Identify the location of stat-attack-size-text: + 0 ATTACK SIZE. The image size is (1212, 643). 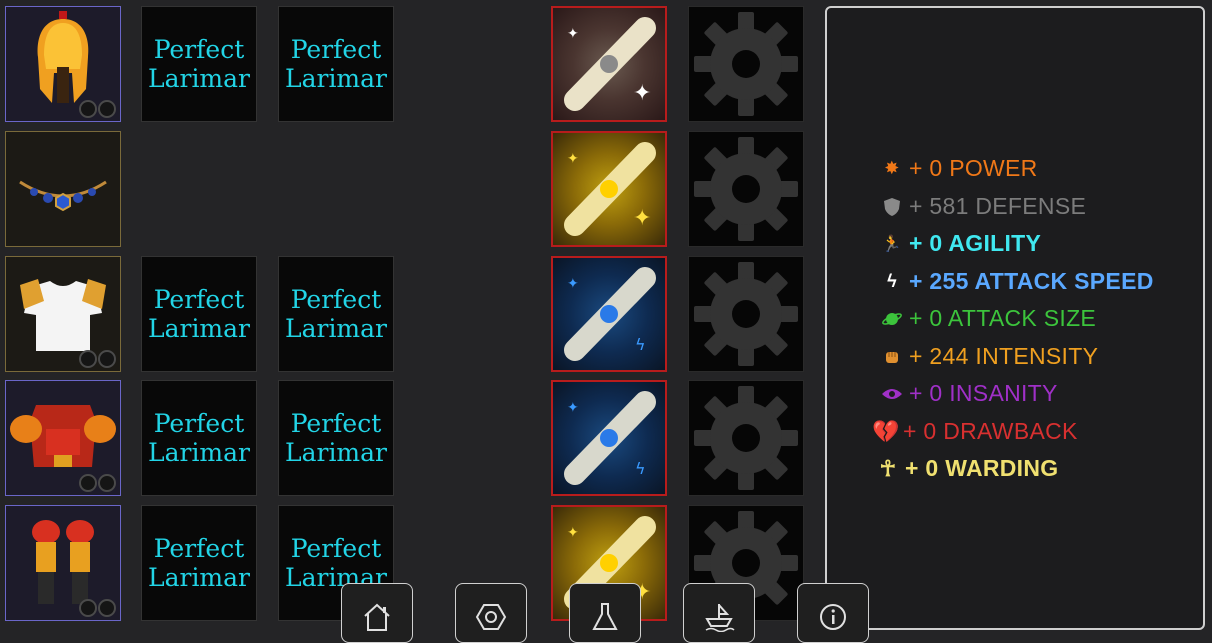
(1003, 318).